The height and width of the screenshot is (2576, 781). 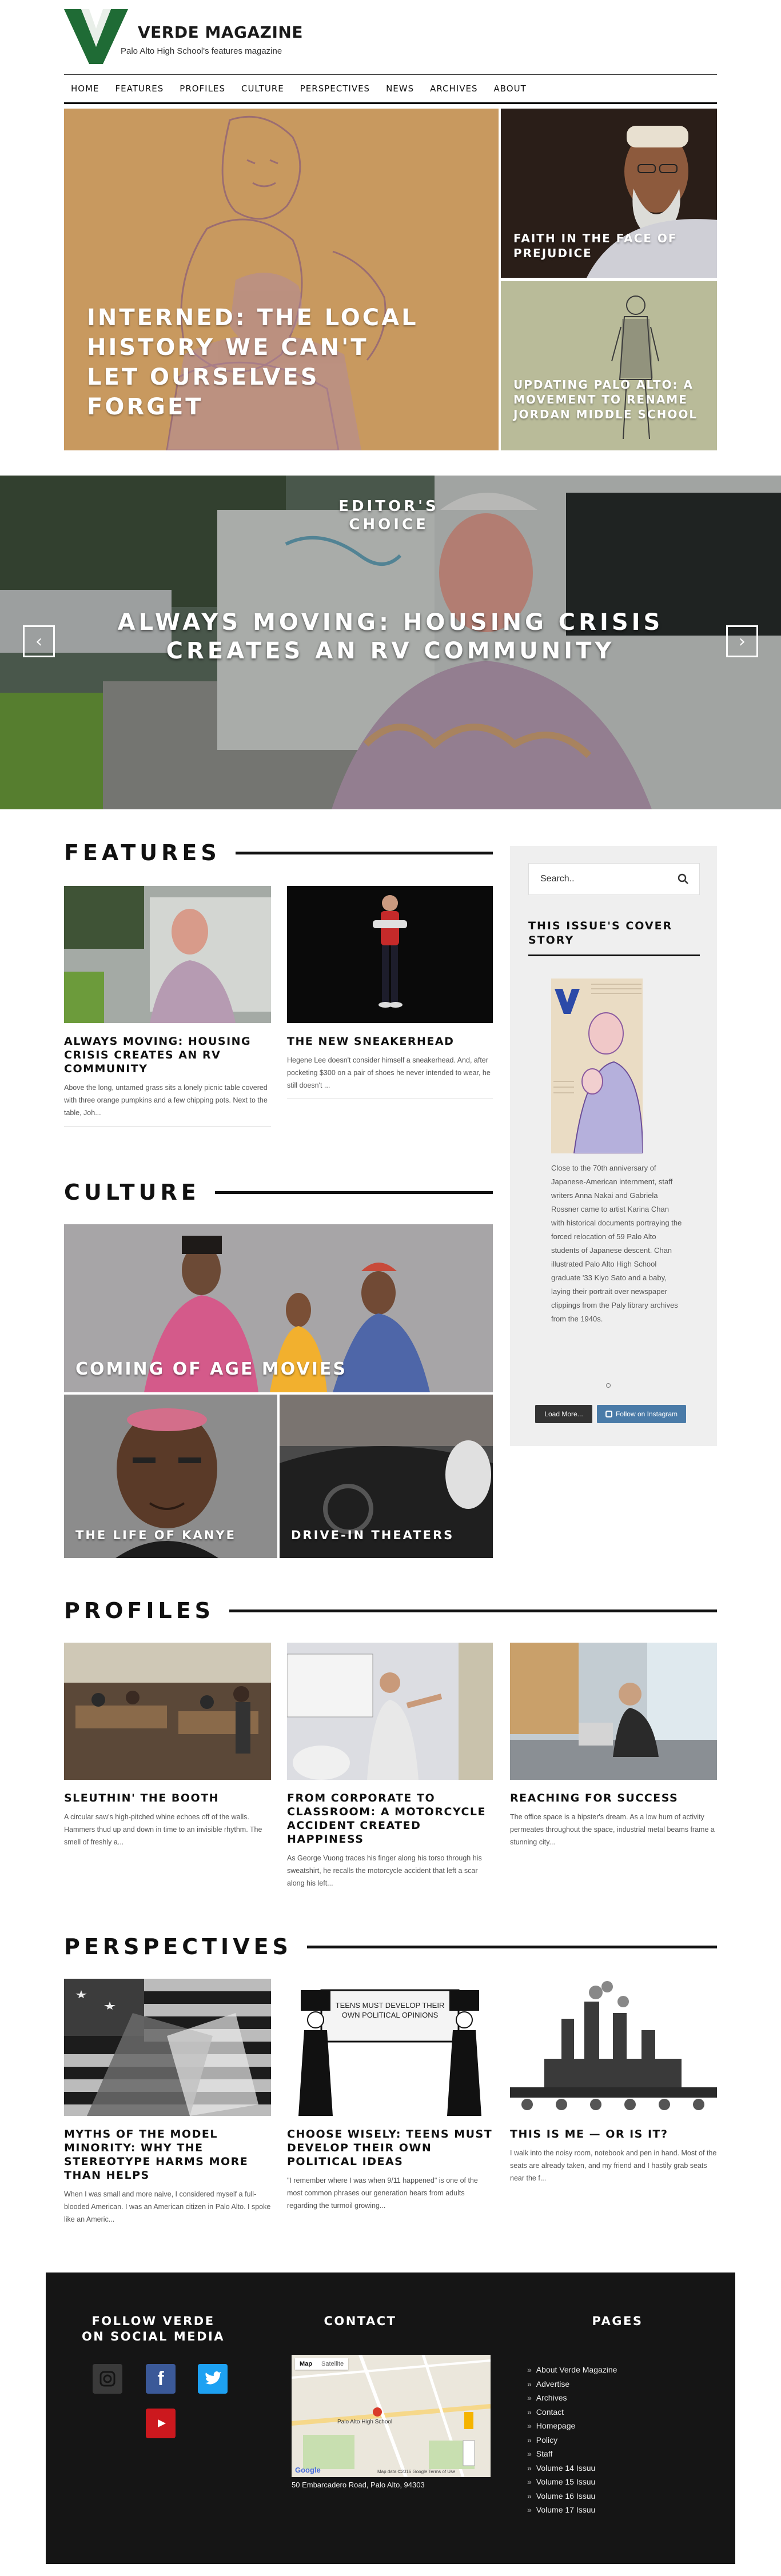 I want to click on follow-instagram-button: Follow on Instagram, so click(x=641, y=1414).